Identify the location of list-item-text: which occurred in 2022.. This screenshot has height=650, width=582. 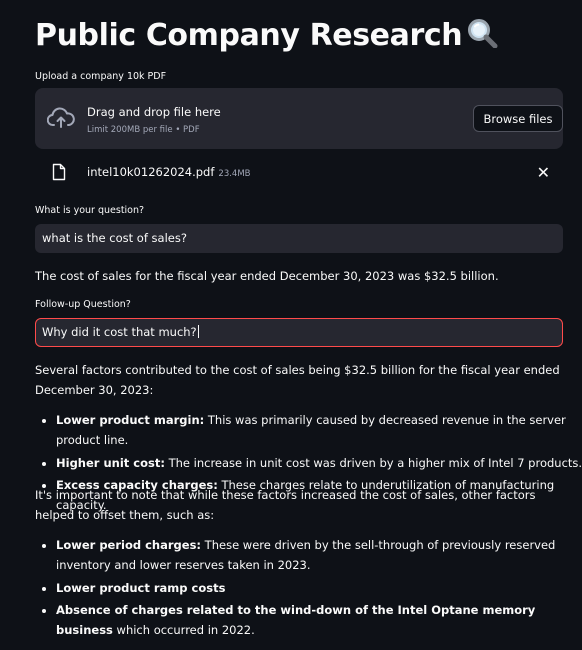
(183, 630).